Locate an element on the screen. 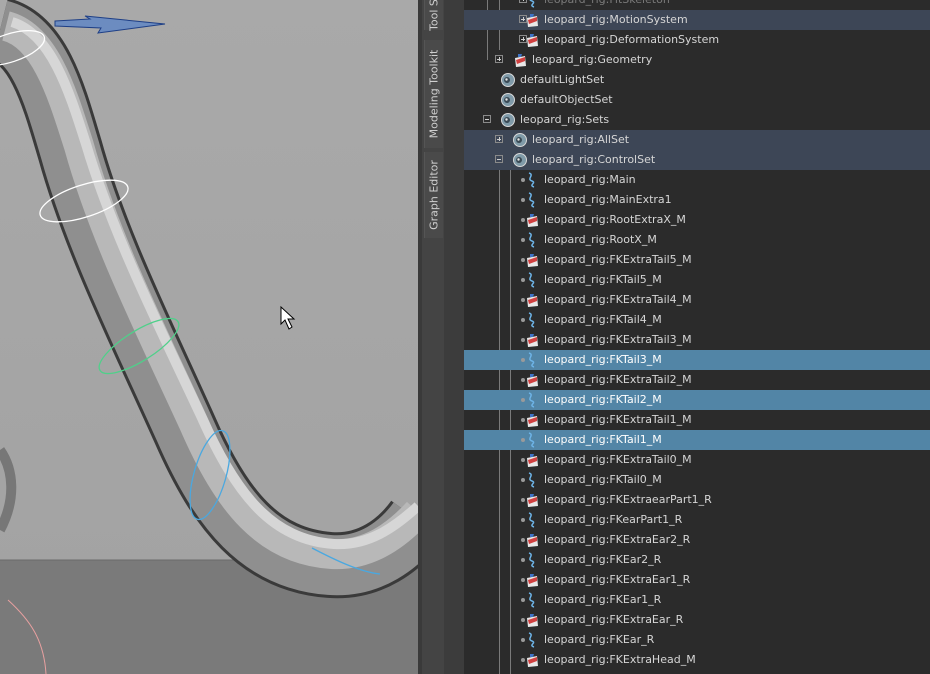 This screenshot has width=930, height=674. outliner-item-label: leopard_rig:DeformationSystem is located at coordinates (632, 39).